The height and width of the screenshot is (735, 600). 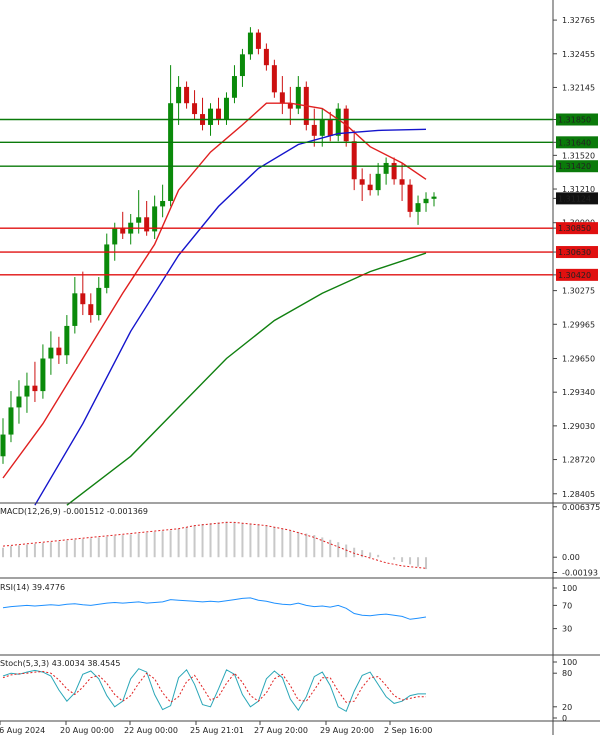 I want to click on y-tick-label: 1.32455, so click(x=578, y=54).